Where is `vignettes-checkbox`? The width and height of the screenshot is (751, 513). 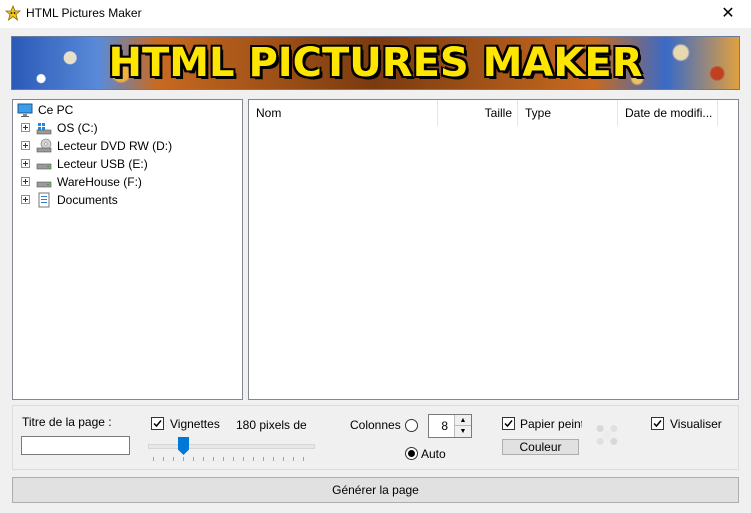 vignettes-checkbox is located at coordinates (157, 423).